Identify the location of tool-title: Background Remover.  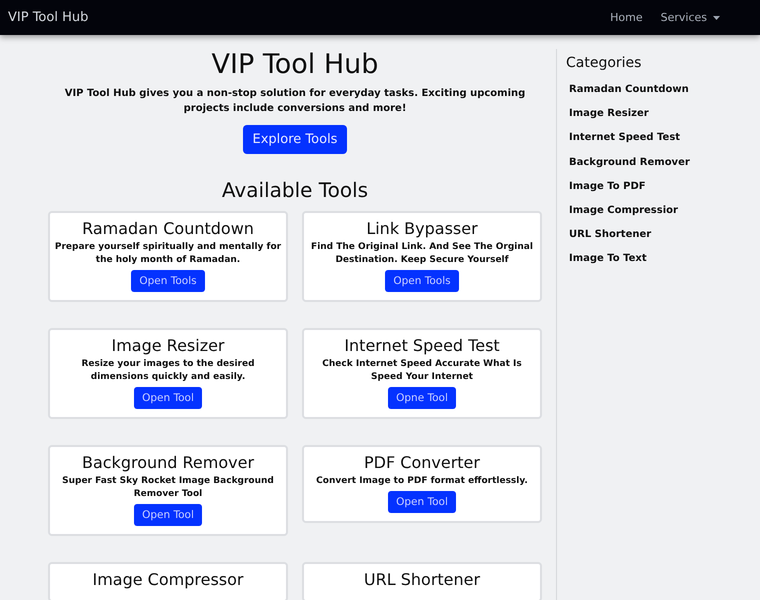
(168, 462).